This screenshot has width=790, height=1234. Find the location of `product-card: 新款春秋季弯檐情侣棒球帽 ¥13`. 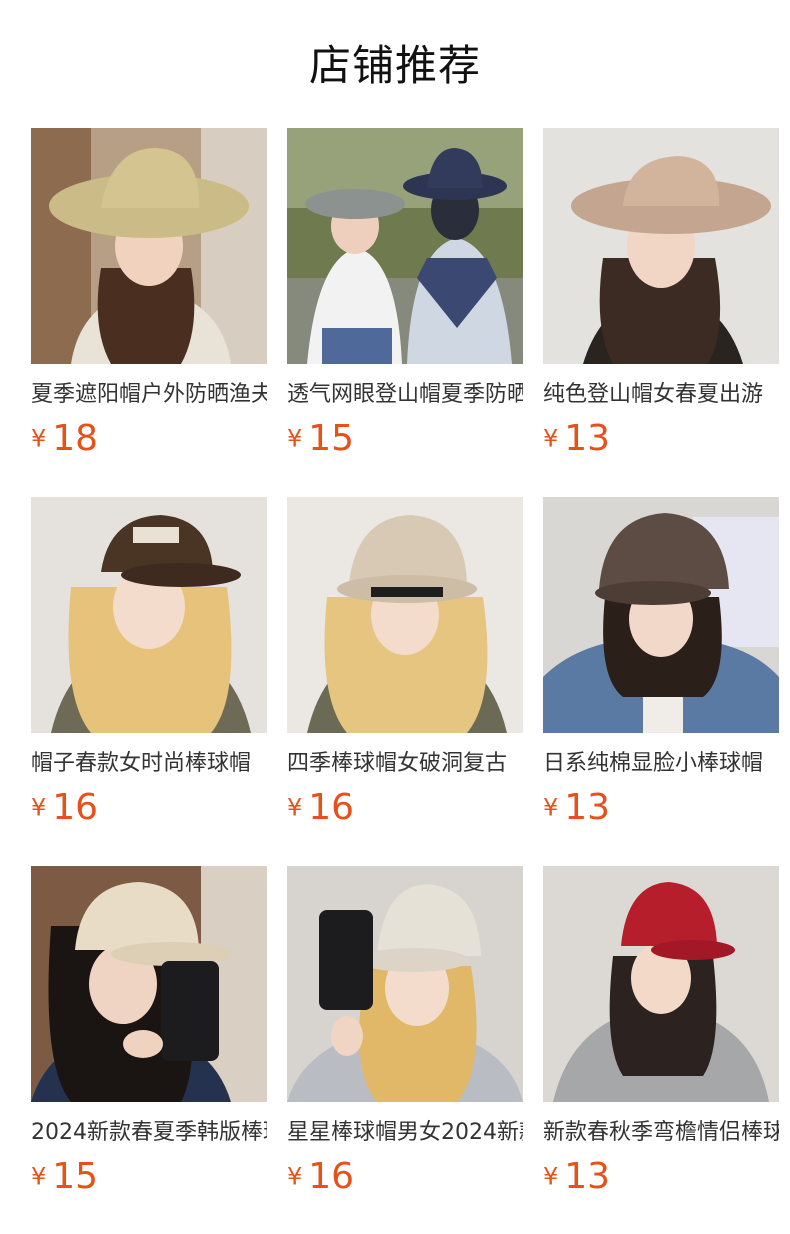

product-card: 新款春秋季弯檐情侣棒球帽 ¥13 is located at coordinates (661, 1031).